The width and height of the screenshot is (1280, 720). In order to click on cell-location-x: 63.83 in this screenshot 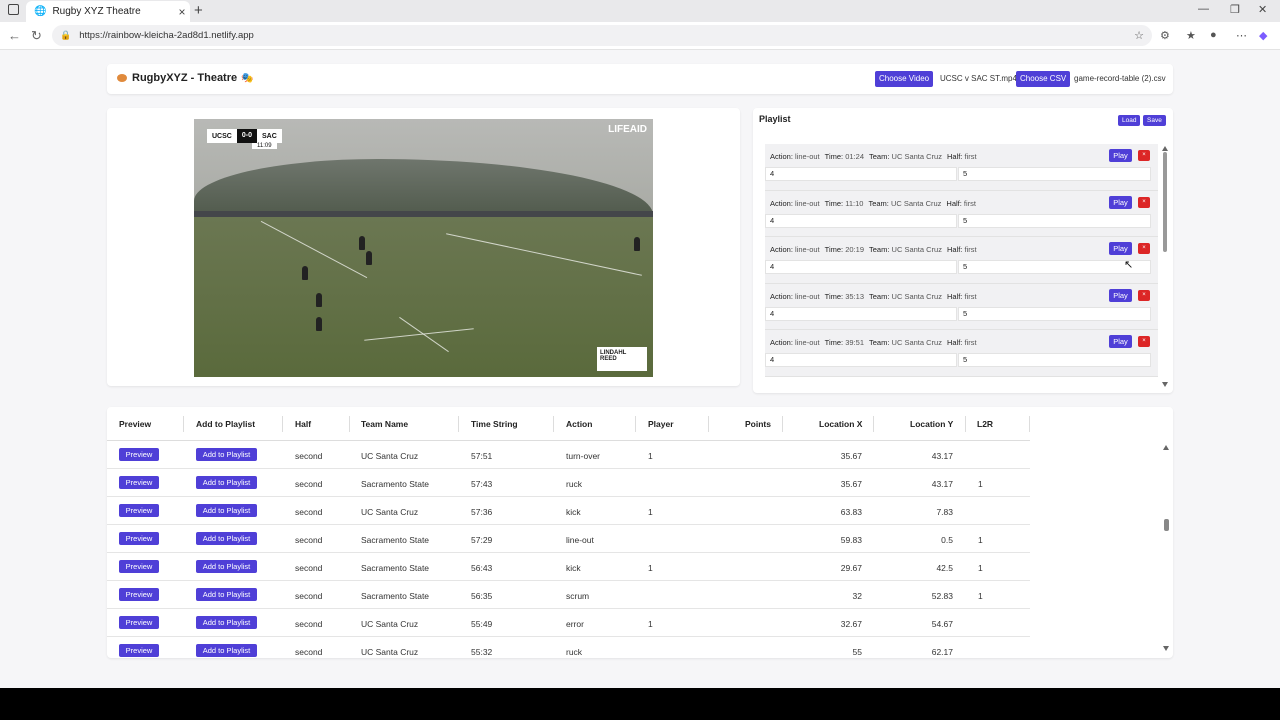, I will do `click(851, 512)`.